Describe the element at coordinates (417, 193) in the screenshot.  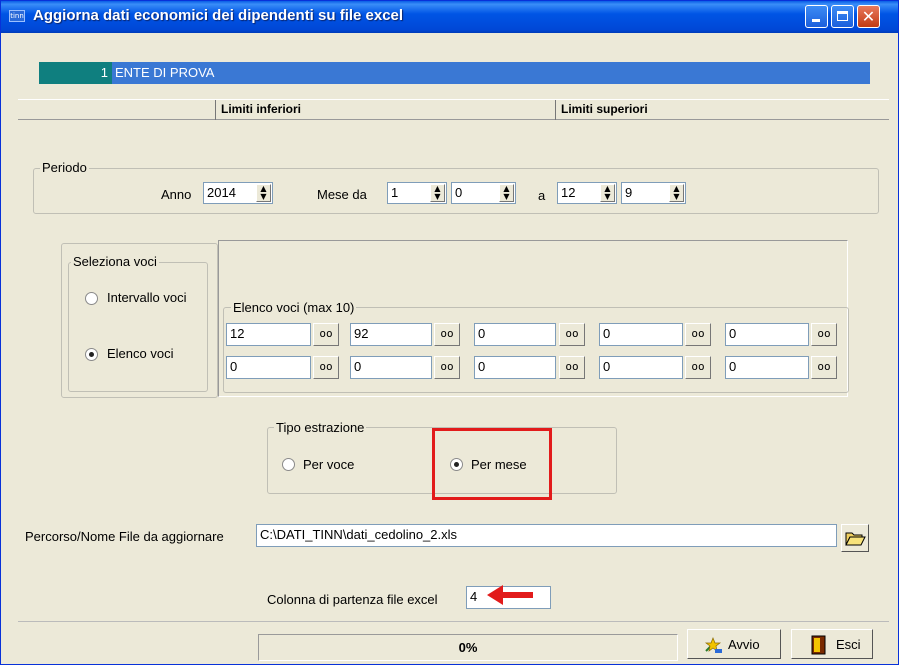
I see `mese-da-spinner: 1 ▲ ▼` at that location.